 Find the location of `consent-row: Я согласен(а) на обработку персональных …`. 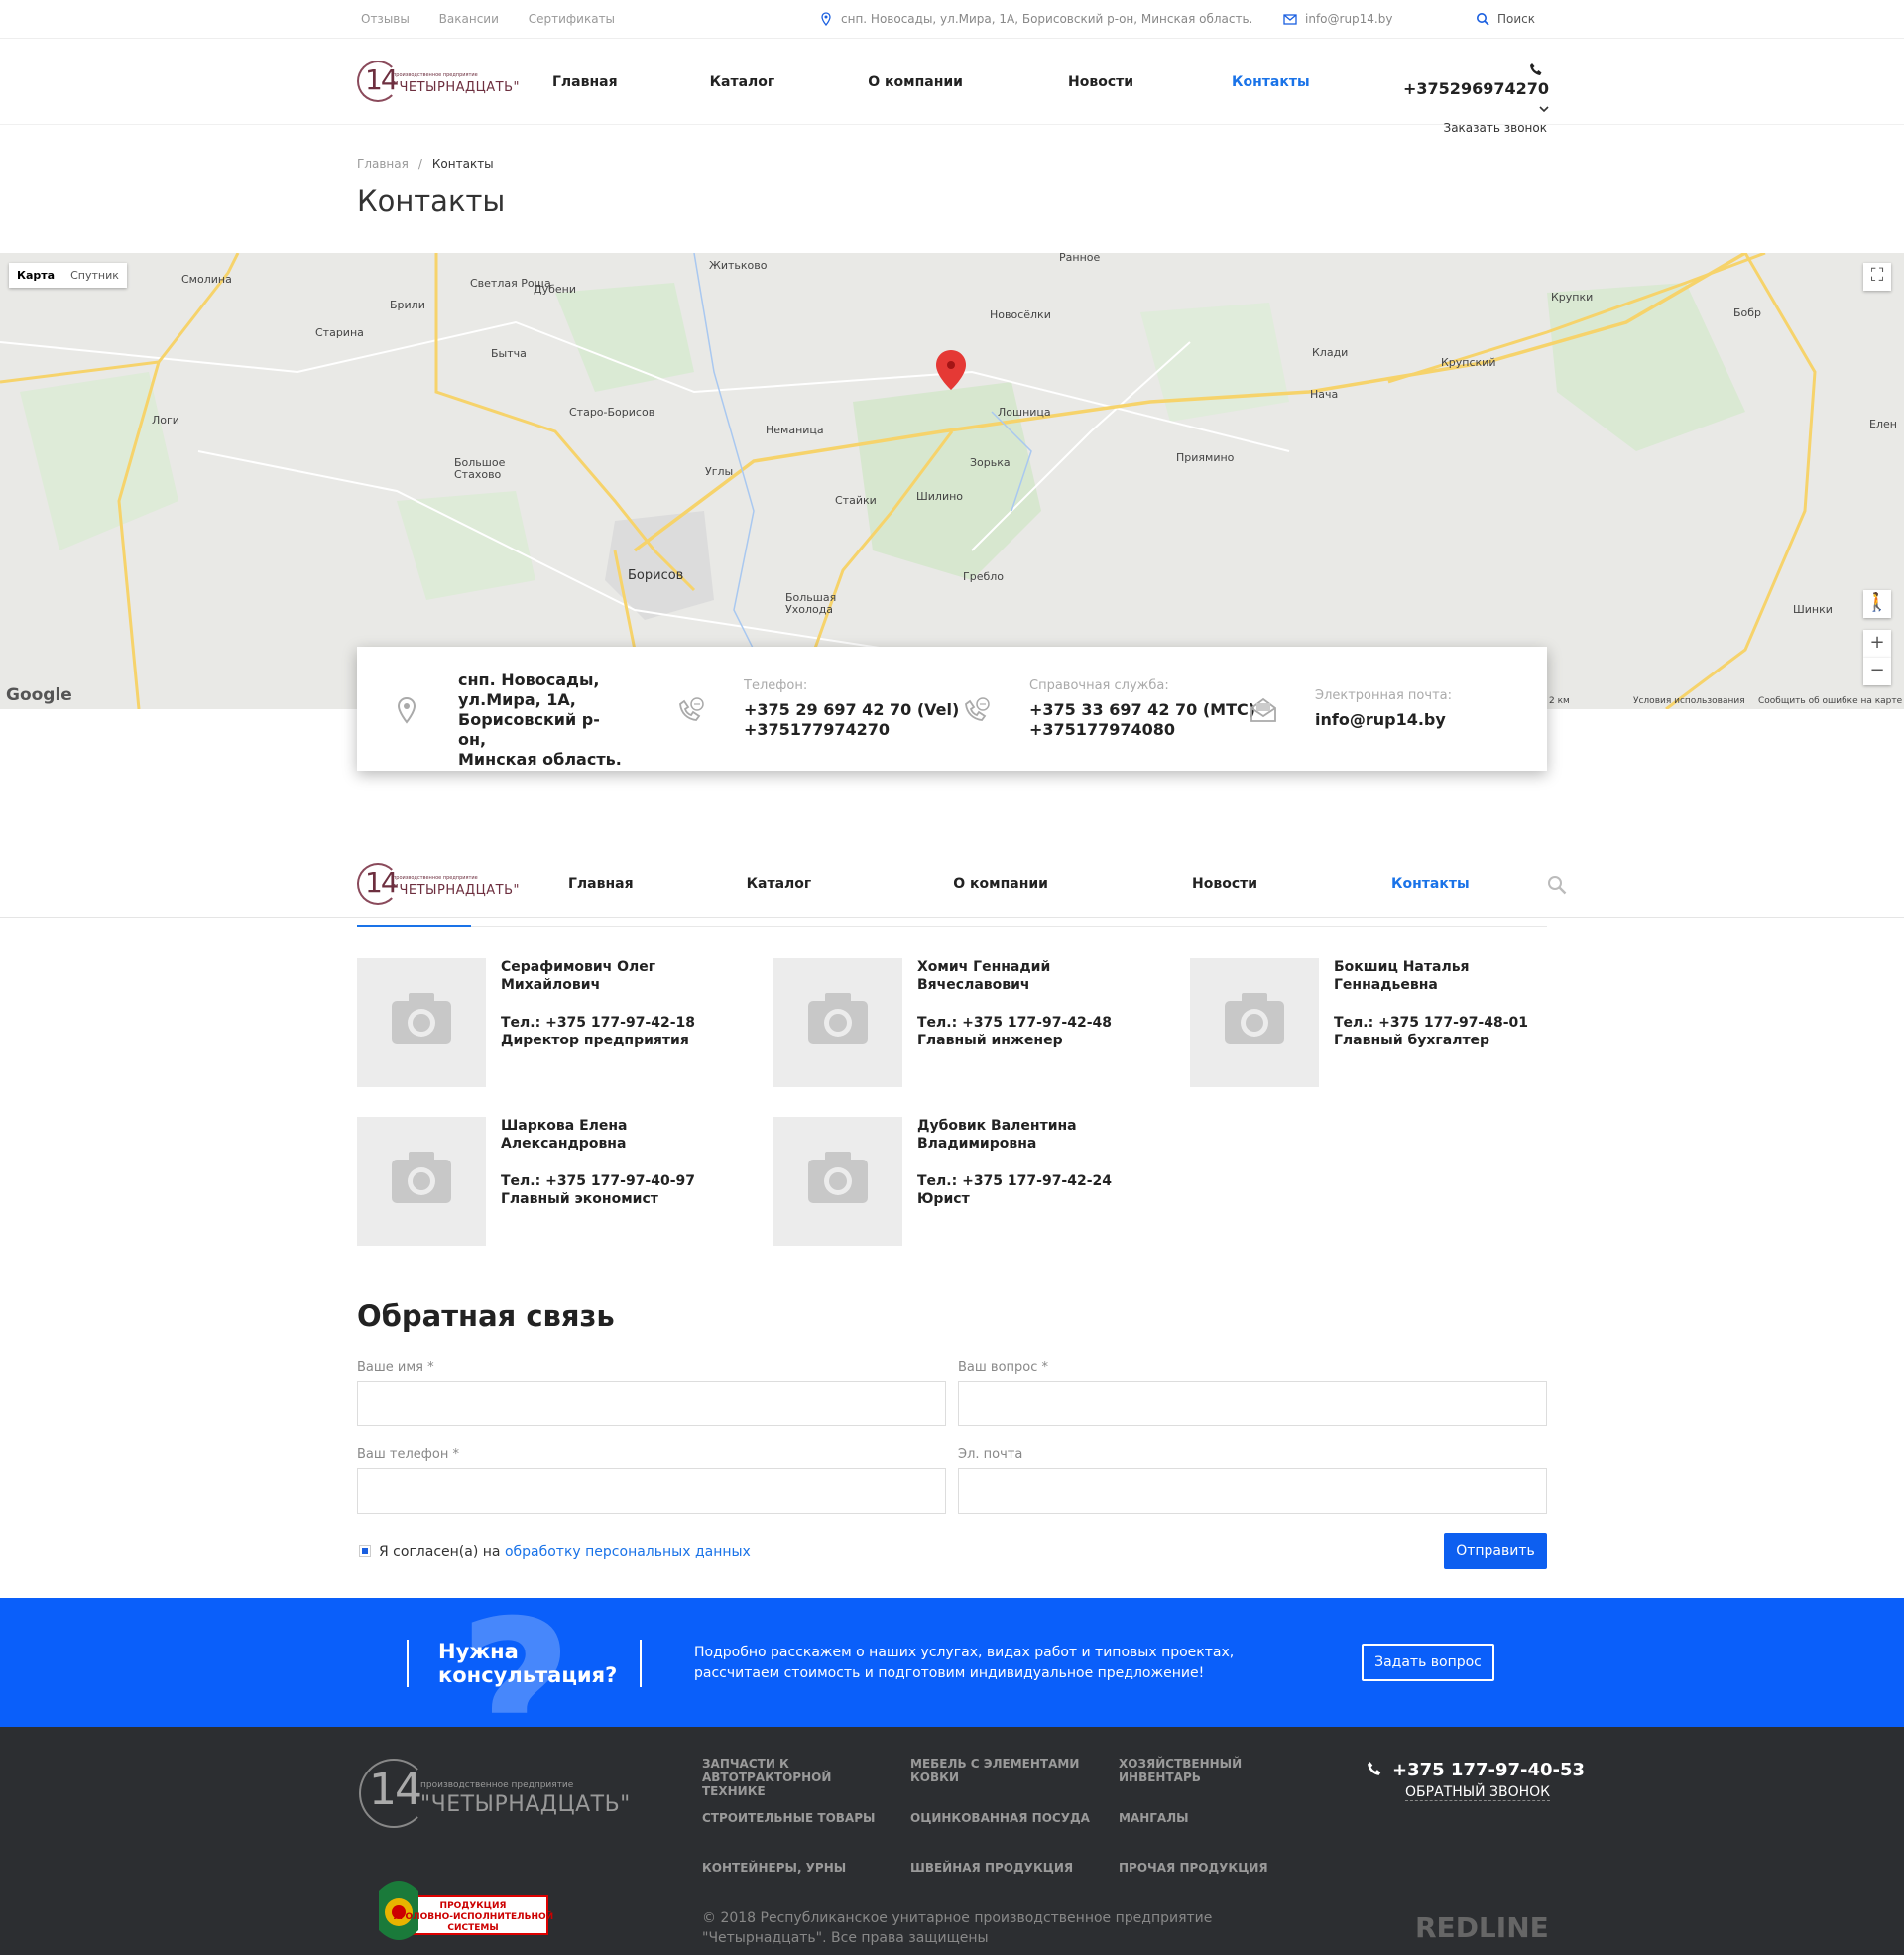

consent-row: Я согласен(а) на обработку персональных … is located at coordinates (555, 1552).